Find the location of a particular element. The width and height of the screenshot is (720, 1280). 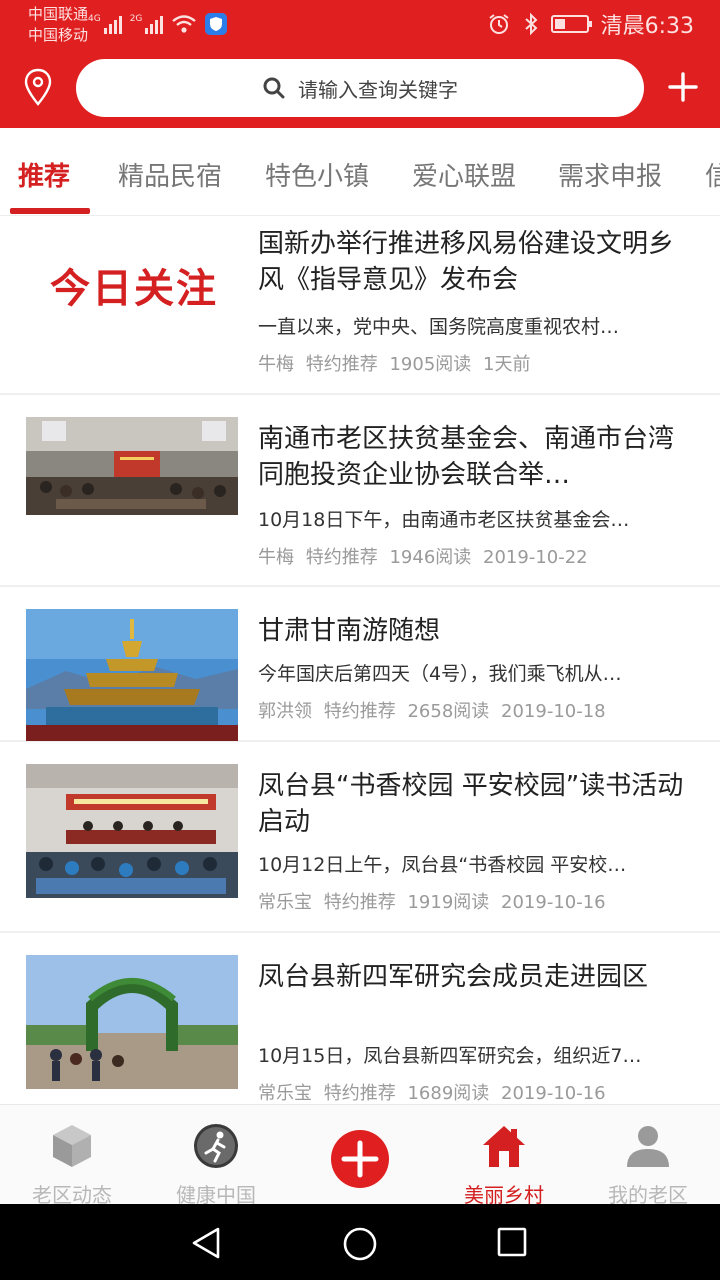

tab-overflow: 信 is located at coordinates (712, 174).